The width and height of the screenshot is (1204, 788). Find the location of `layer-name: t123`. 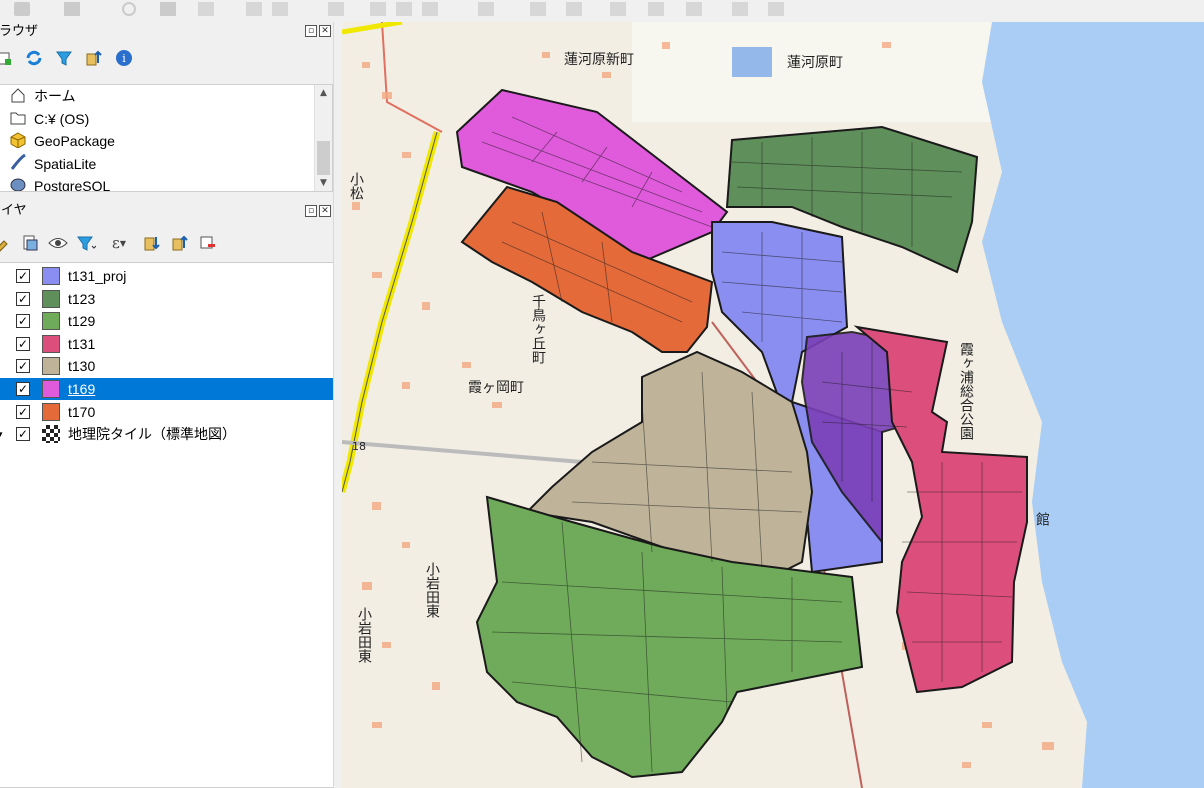

layer-name: t123 is located at coordinates (82, 298).